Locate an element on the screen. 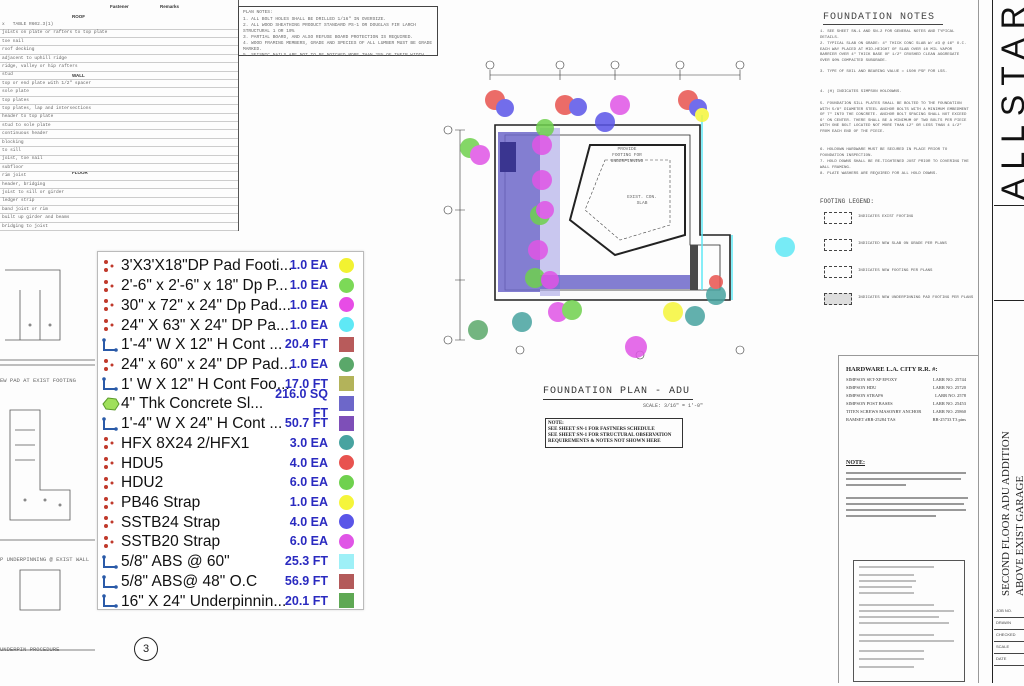 The width and height of the screenshot is (1024, 686). schedule-row-label: blocking is located at coordinates (13, 142).